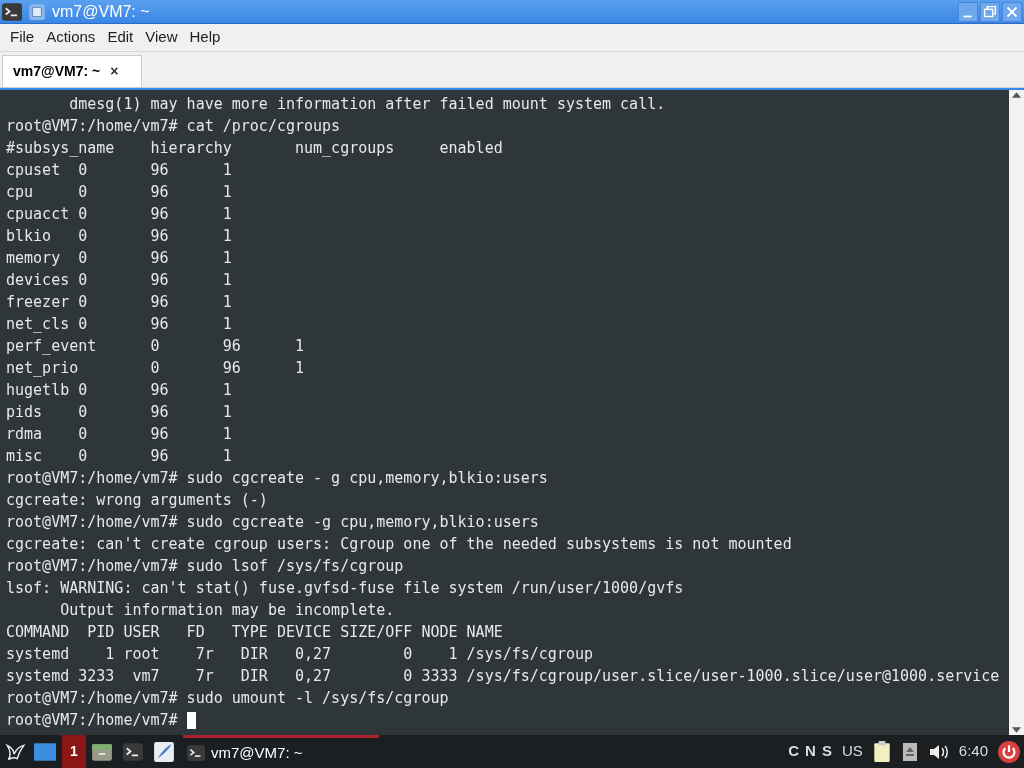  I want to click on clipboard-icon, so click(881, 751).